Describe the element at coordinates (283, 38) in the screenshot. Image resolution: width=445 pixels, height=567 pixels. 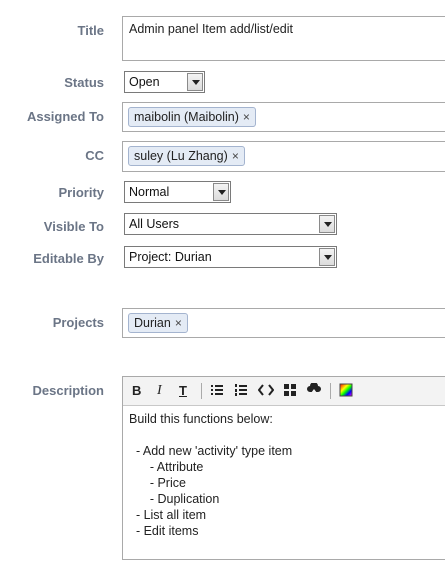
I see `title-field: Admin panel Item add/list/edit` at that location.